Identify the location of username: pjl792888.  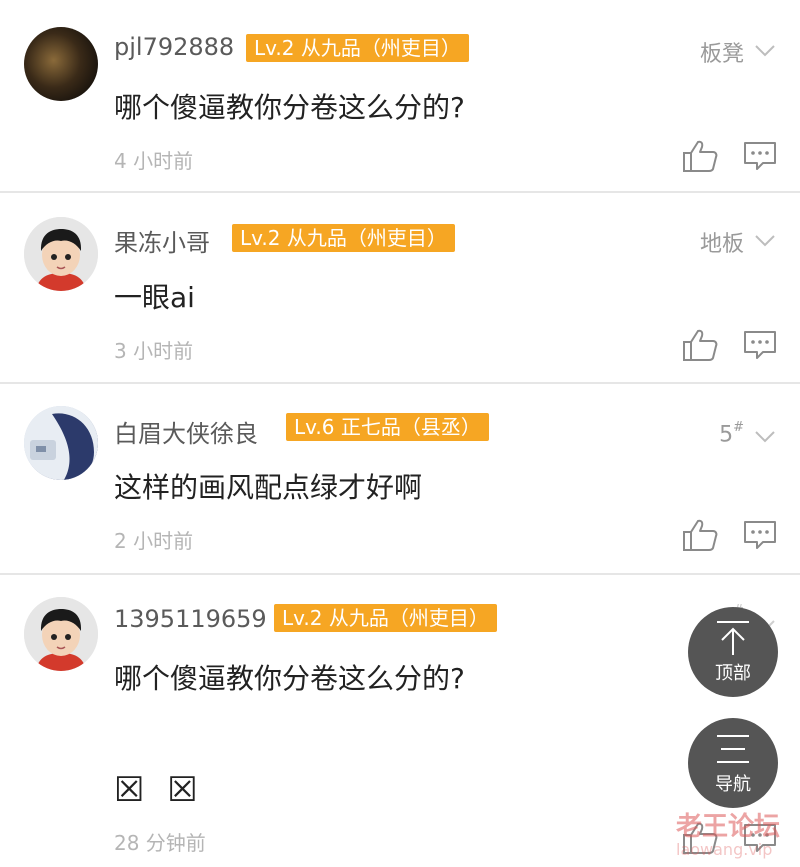
(174, 47).